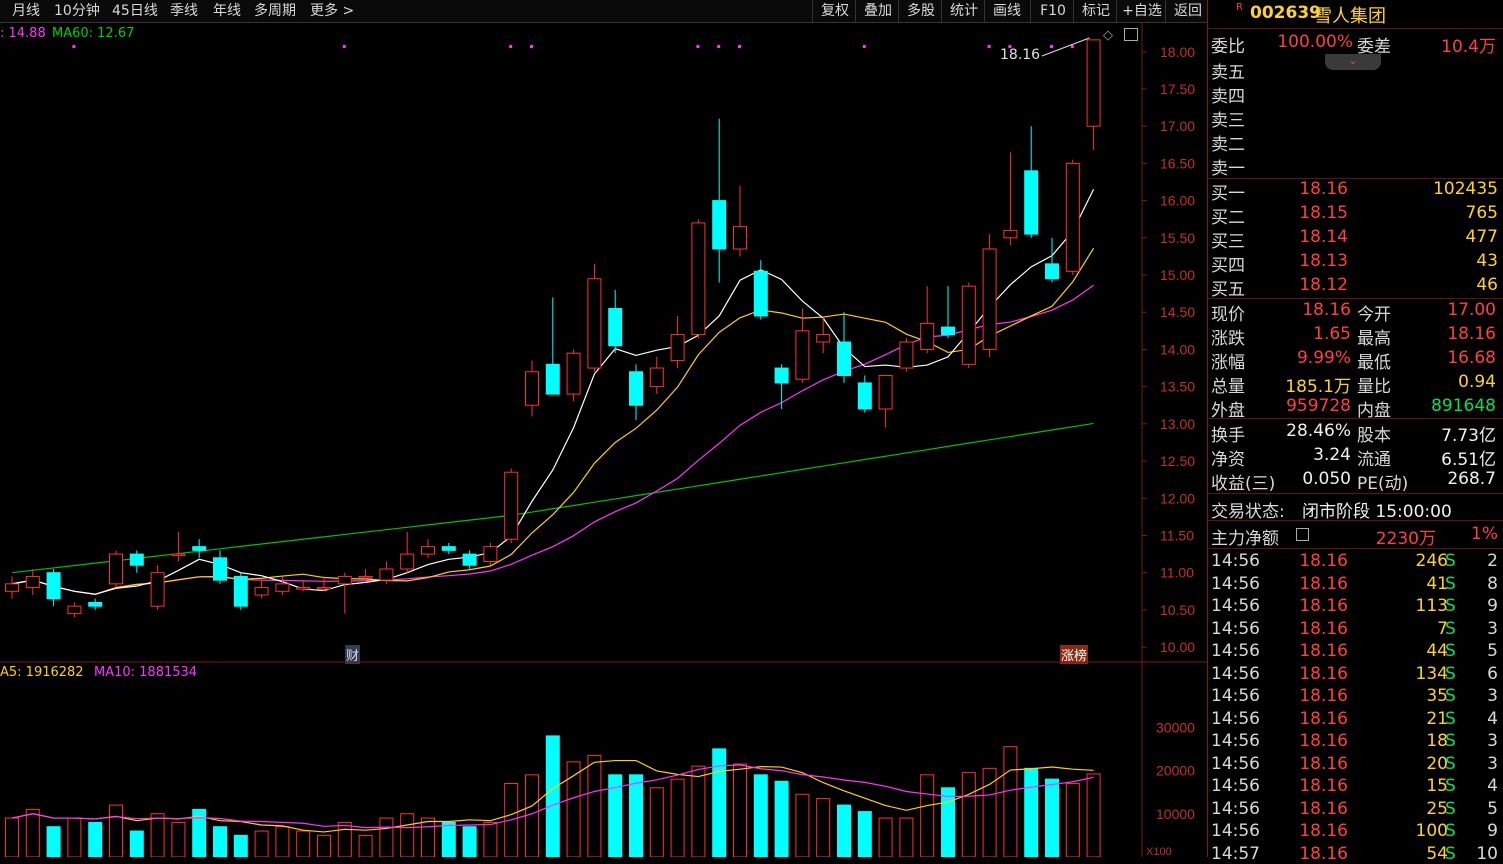 This screenshot has height=864, width=1503. Describe the element at coordinates (1374, 387) in the screenshot. I see `stat-label: 量比` at that location.